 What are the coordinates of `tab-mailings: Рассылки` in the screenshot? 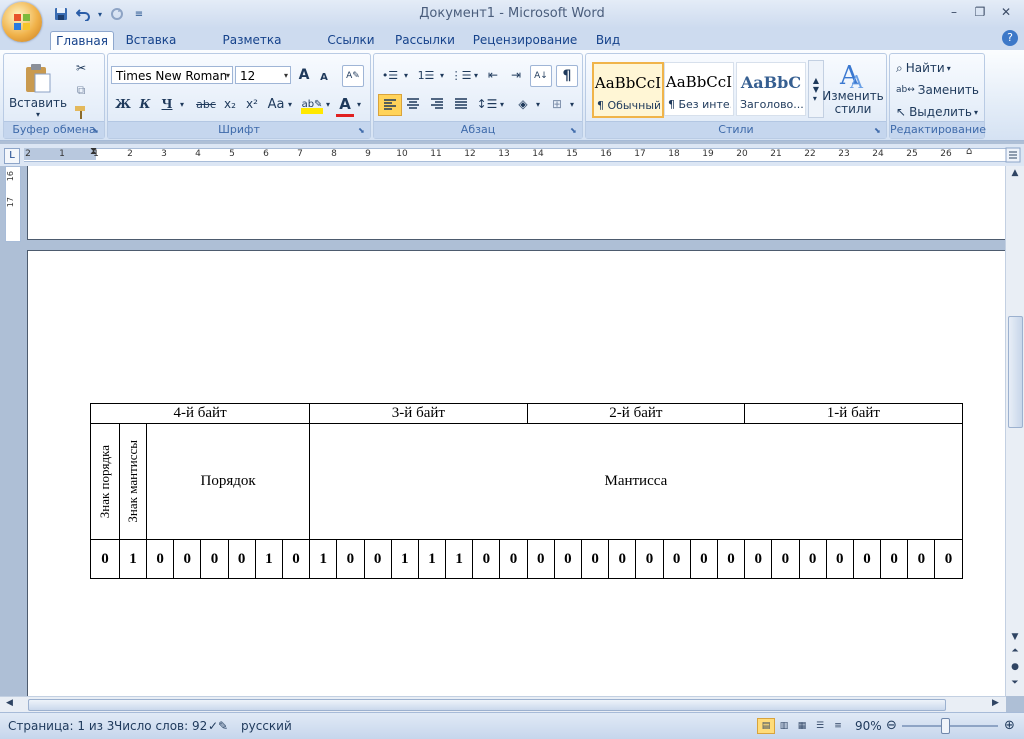 It's located at (425, 40).